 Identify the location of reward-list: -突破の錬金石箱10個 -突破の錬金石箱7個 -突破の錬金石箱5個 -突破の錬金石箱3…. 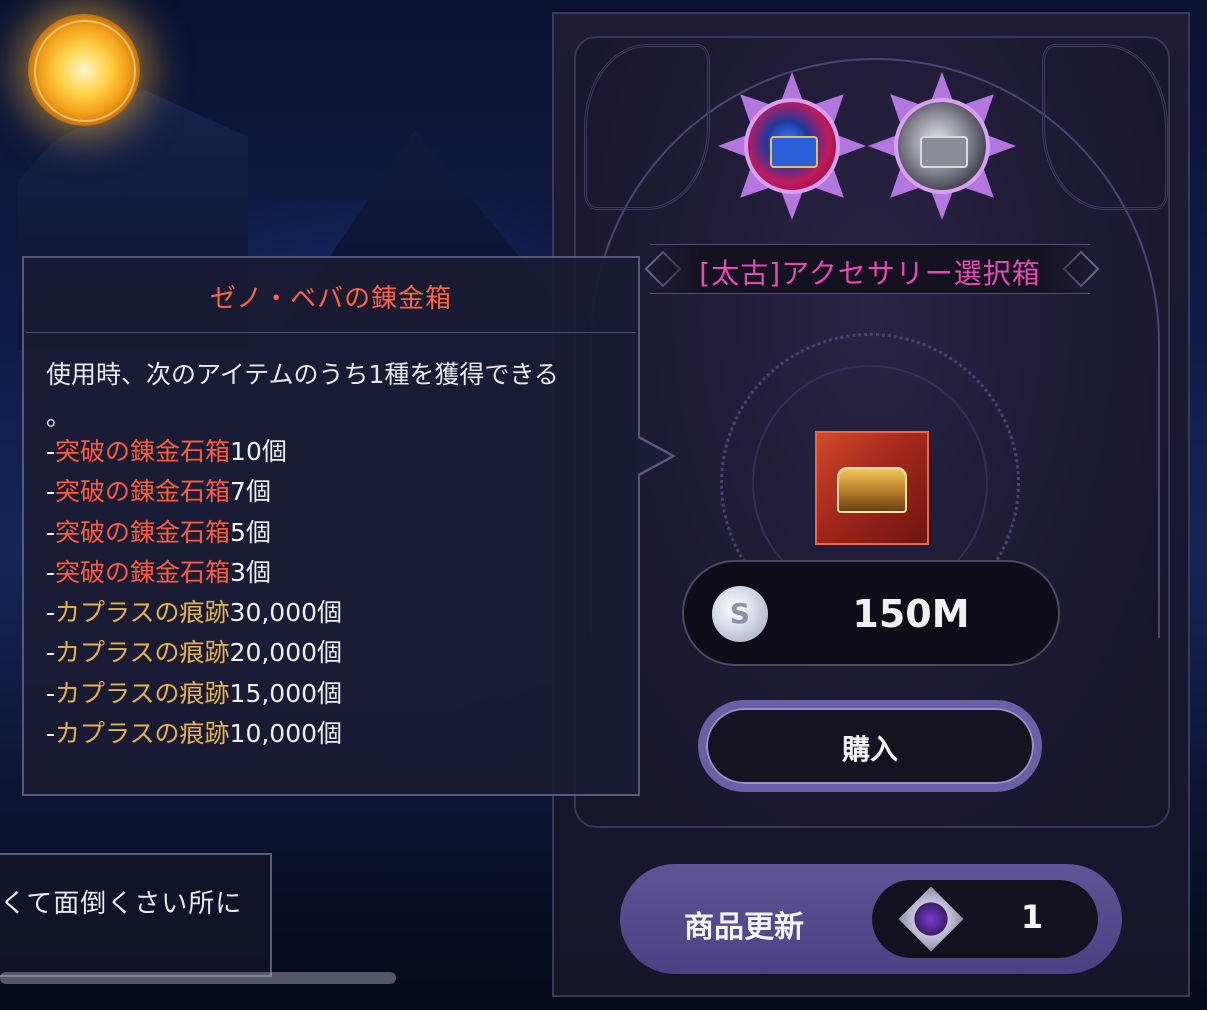
(194, 593).